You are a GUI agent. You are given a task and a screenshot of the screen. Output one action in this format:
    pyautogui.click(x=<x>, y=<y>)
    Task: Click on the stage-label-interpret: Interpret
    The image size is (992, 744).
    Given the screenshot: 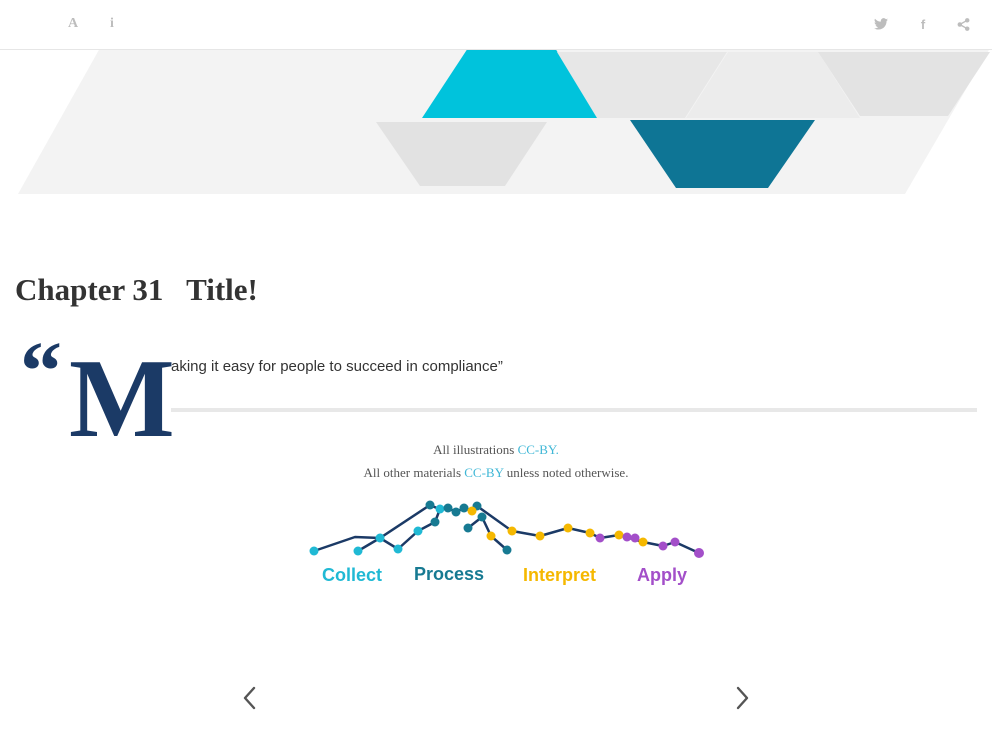 What is the action you would take?
    pyautogui.click(x=559, y=575)
    